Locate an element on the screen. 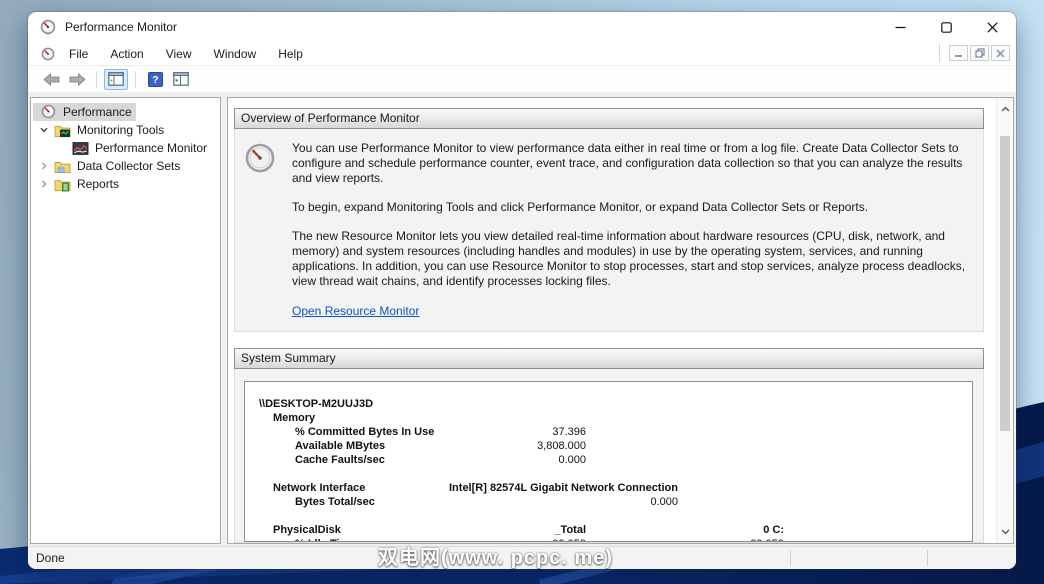  mdi-close-icon is located at coordinates (1000, 53).